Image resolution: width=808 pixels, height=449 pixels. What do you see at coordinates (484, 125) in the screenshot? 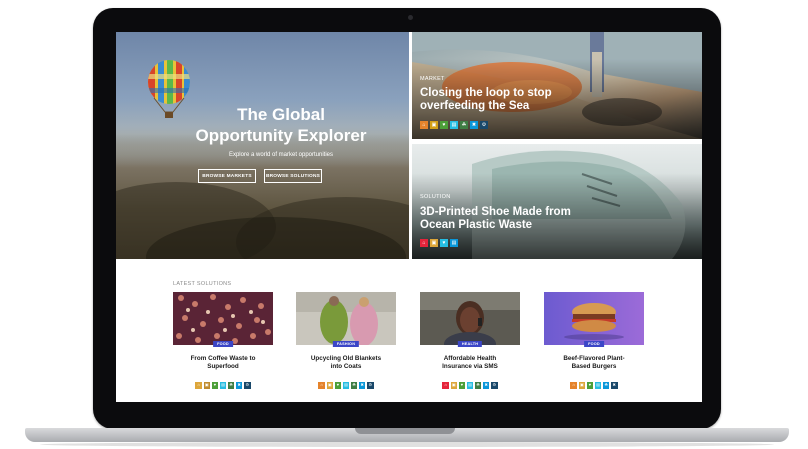
I see `sdg-7-icon: ⚙` at bounding box center [484, 125].